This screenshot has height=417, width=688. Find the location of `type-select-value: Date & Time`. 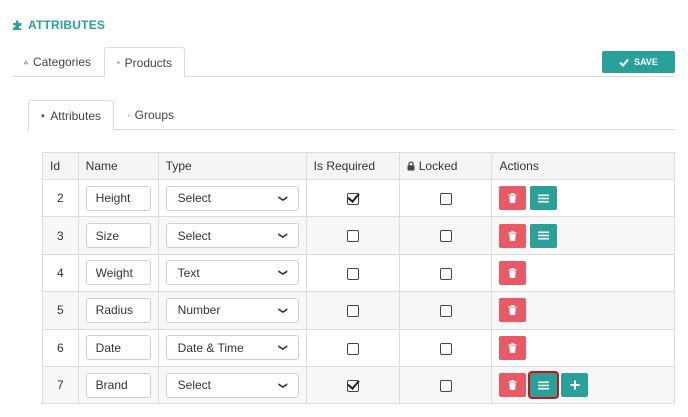

type-select-value: Date & Time is located at coordinates (210, 347).